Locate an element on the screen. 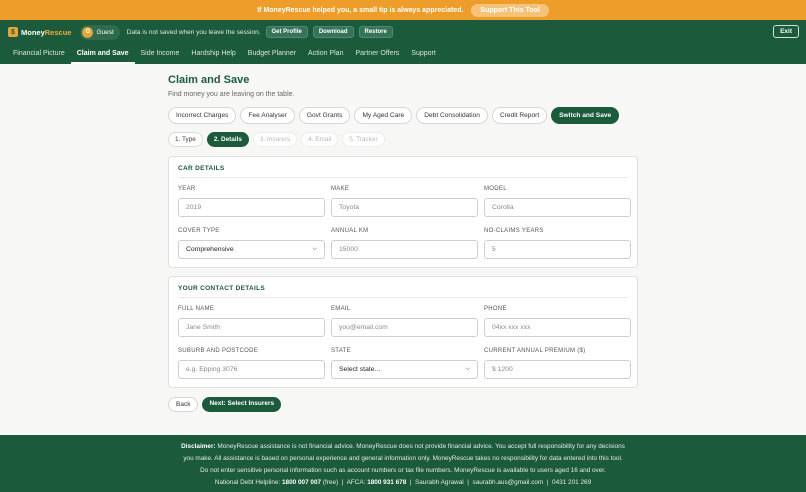 This screenshot has width=806, height=492. year-label: YEAR is located at coordinates (187, 189).